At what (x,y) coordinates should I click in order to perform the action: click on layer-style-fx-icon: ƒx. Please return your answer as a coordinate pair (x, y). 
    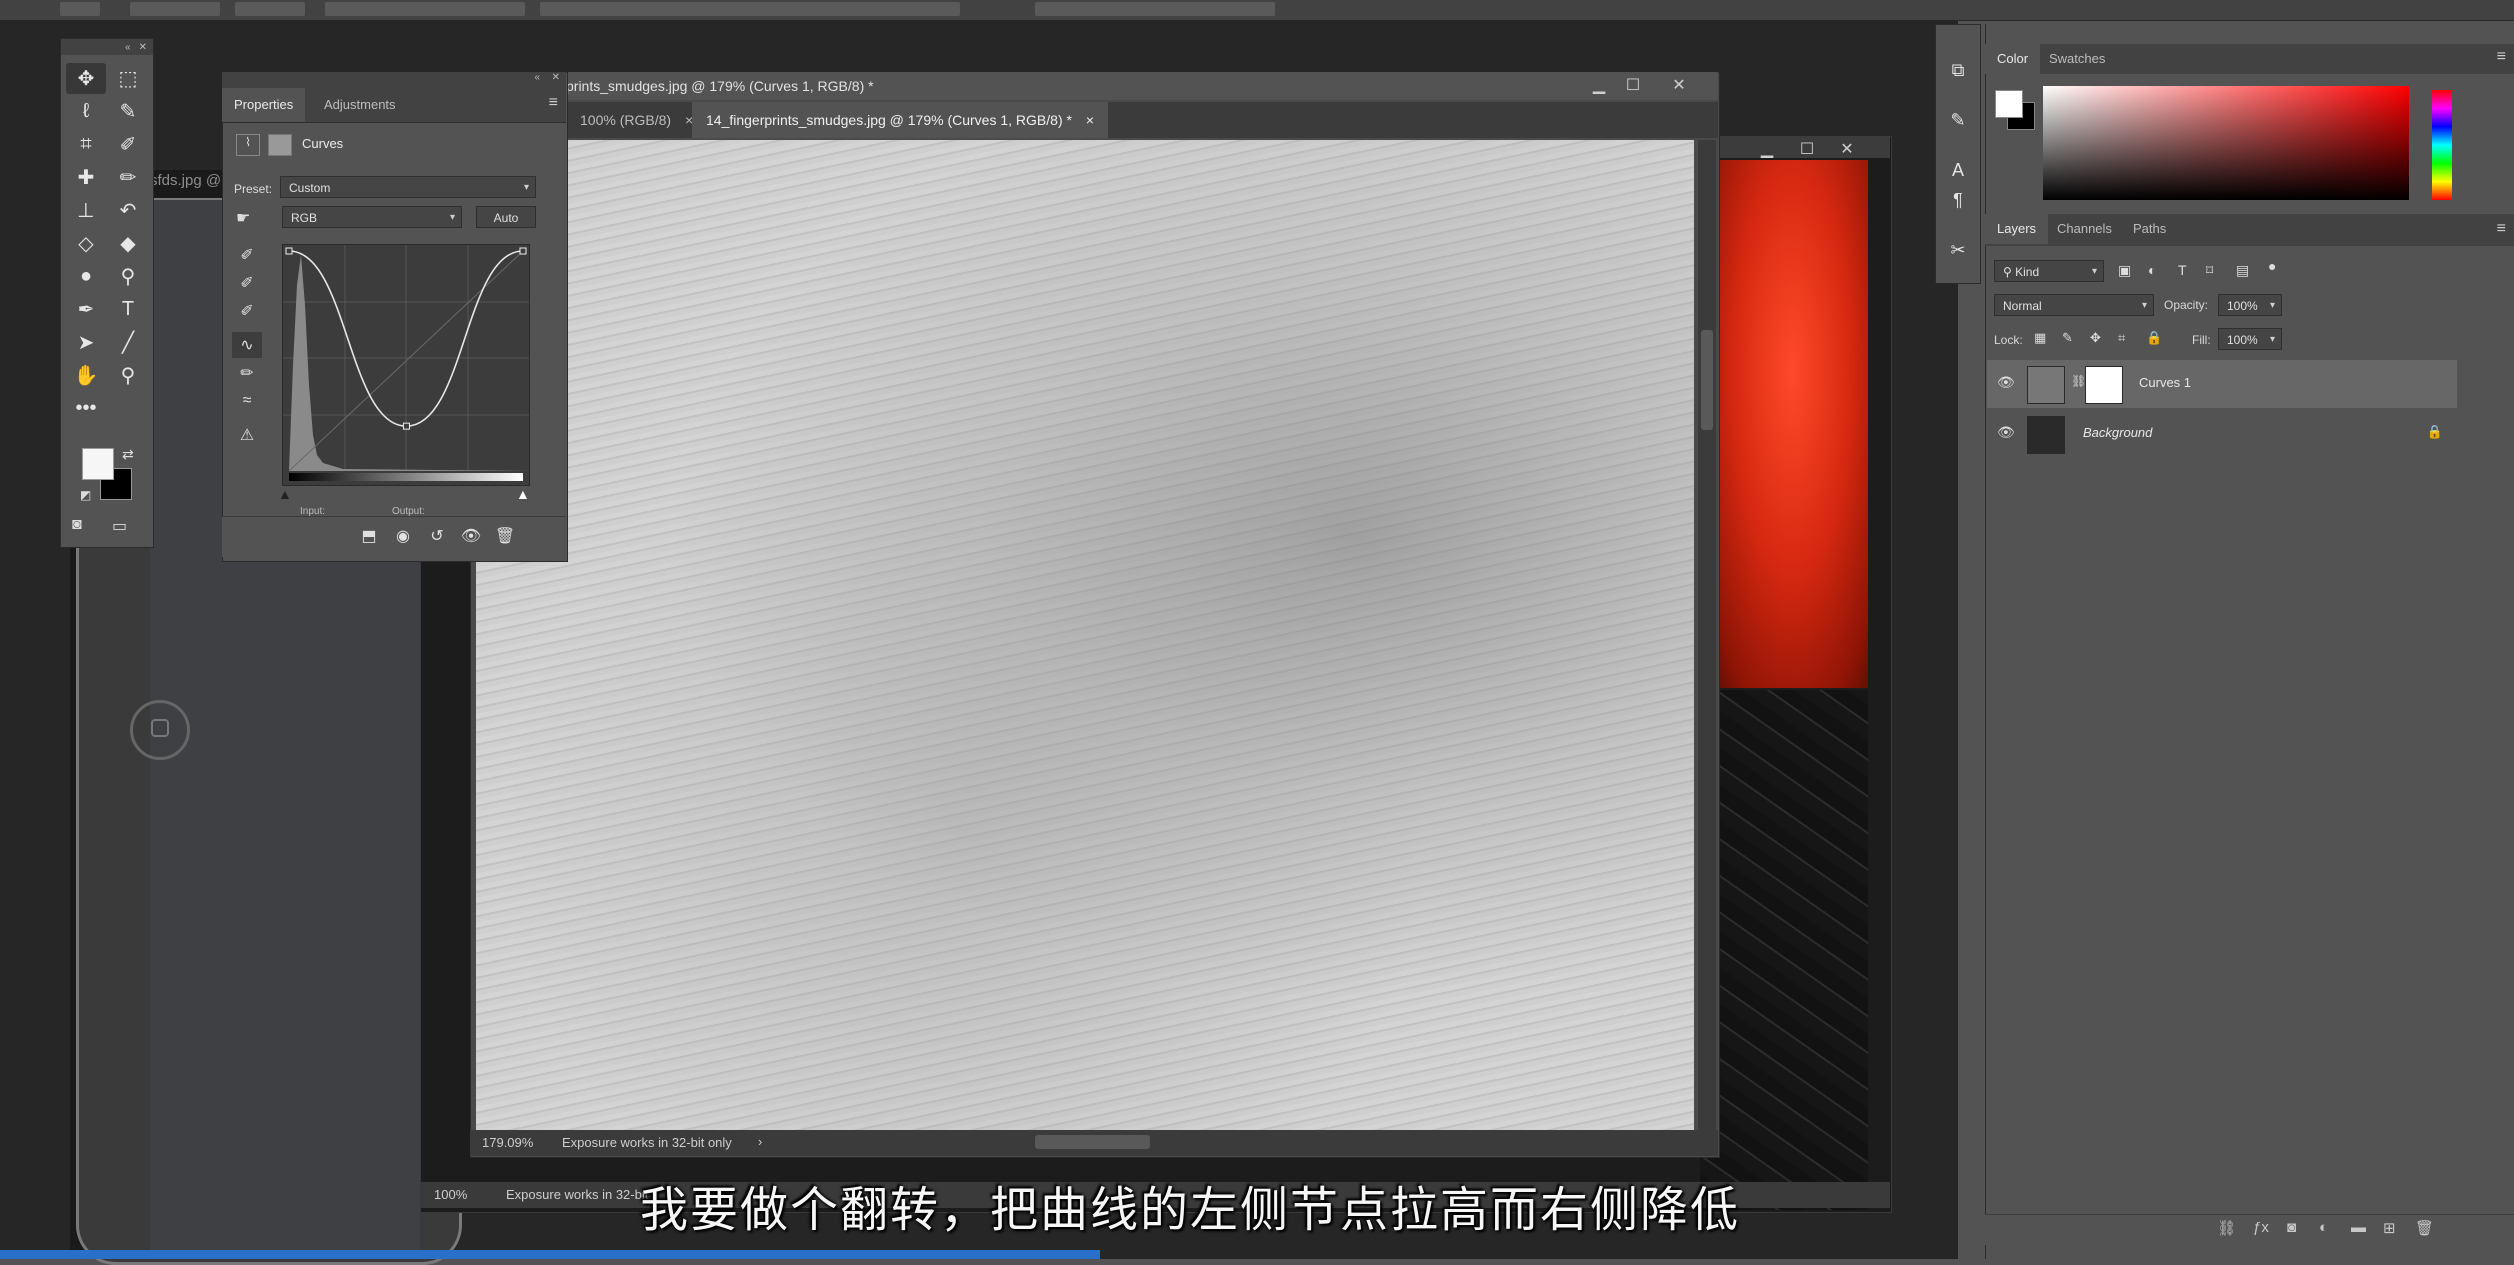
    Looking at the image, I should click on (2261, 1227).